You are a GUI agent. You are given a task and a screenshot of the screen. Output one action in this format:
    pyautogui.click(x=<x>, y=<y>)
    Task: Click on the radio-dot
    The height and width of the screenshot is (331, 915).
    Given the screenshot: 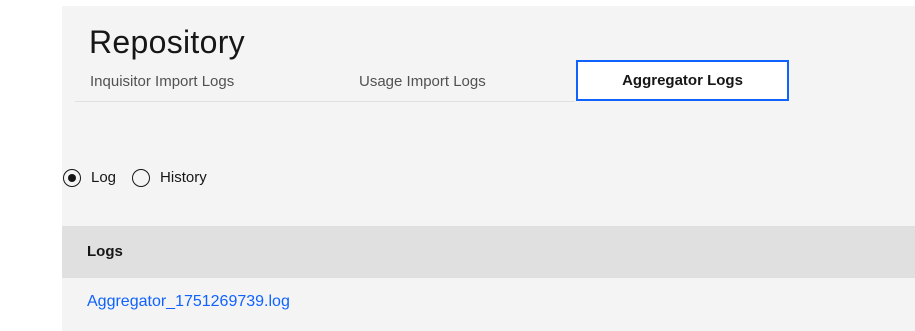 What is the action you would take?
    pyautogui.click(x=72, y=178)
    